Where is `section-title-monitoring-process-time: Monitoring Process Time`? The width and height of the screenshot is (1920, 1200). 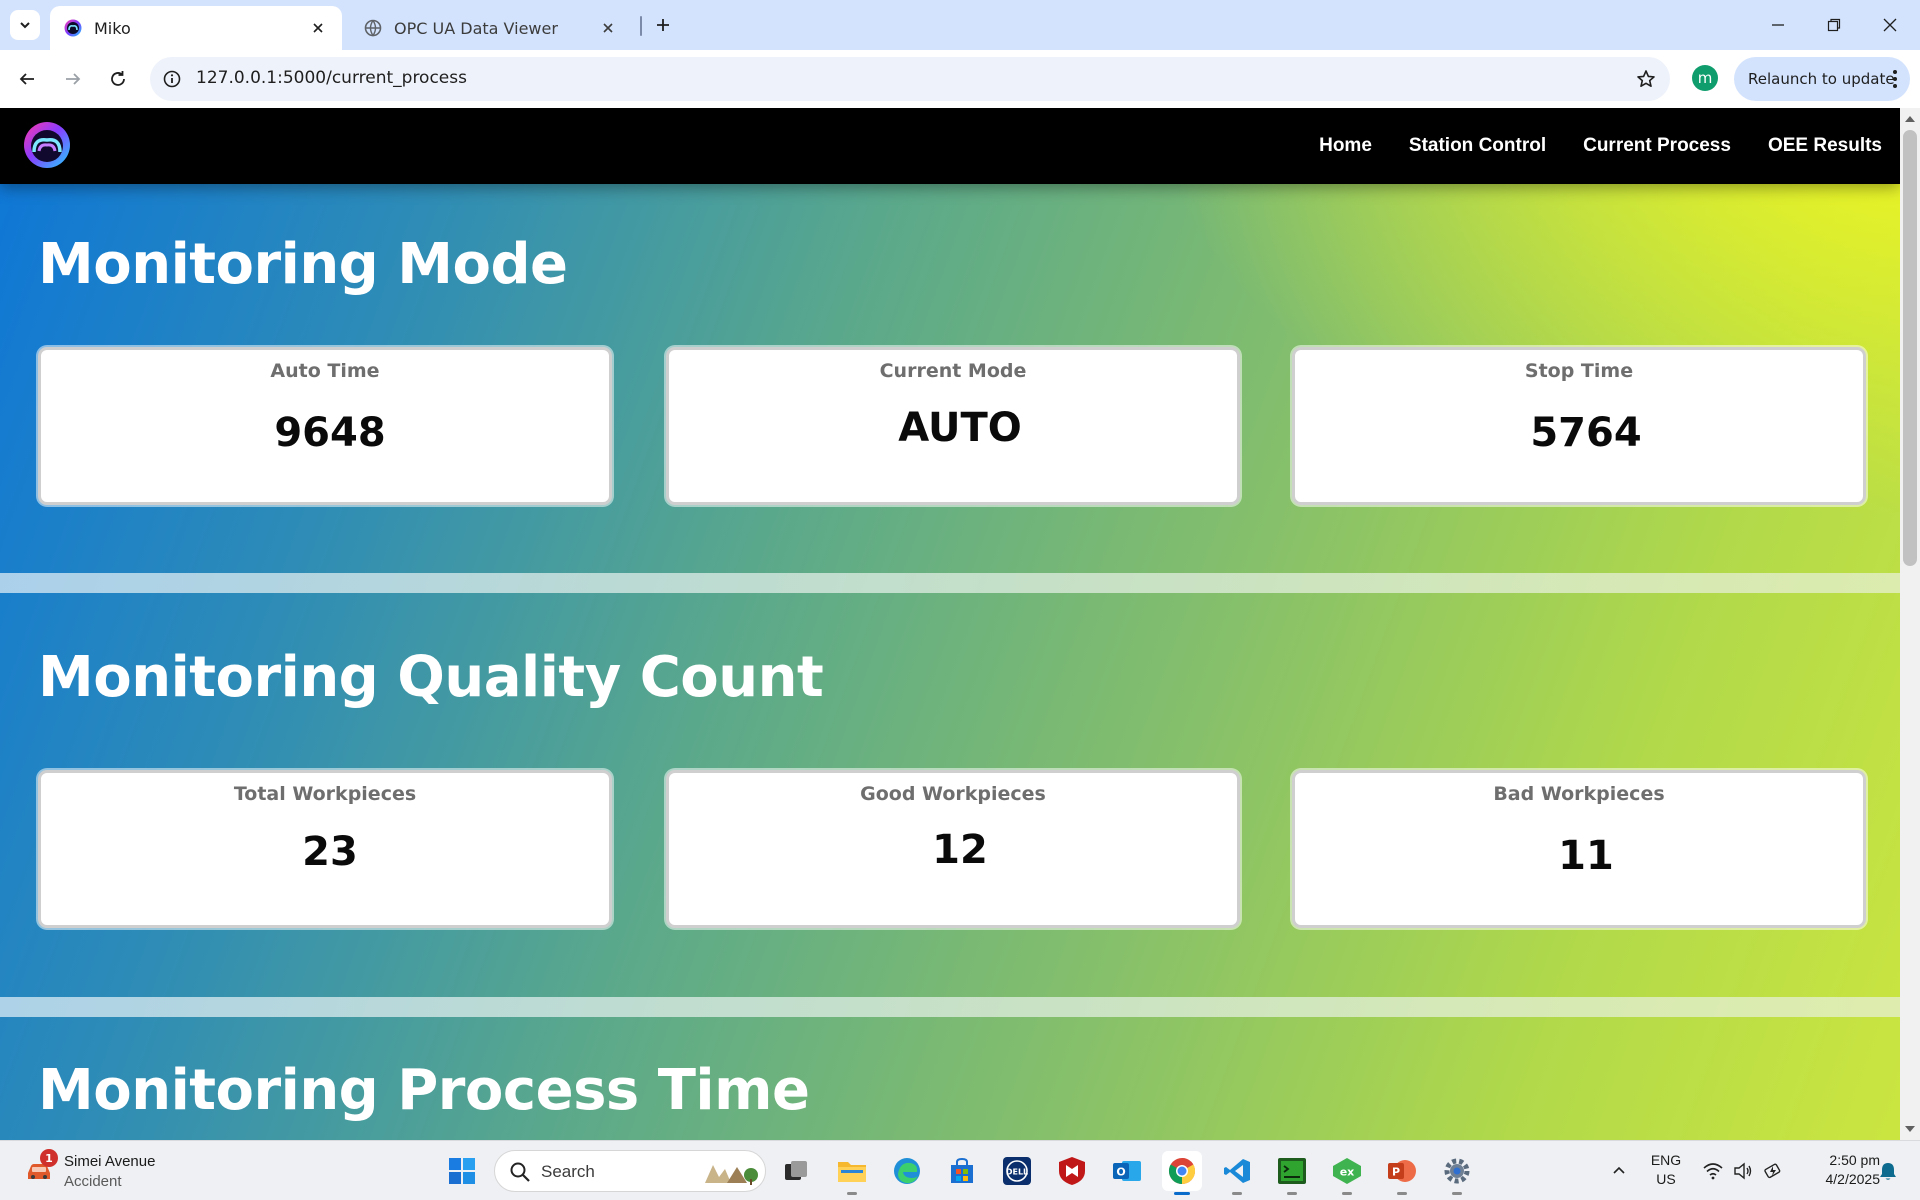
section-title-monitoring-process-time: Monitoring Process Time is located at coordinates (424, 1090).